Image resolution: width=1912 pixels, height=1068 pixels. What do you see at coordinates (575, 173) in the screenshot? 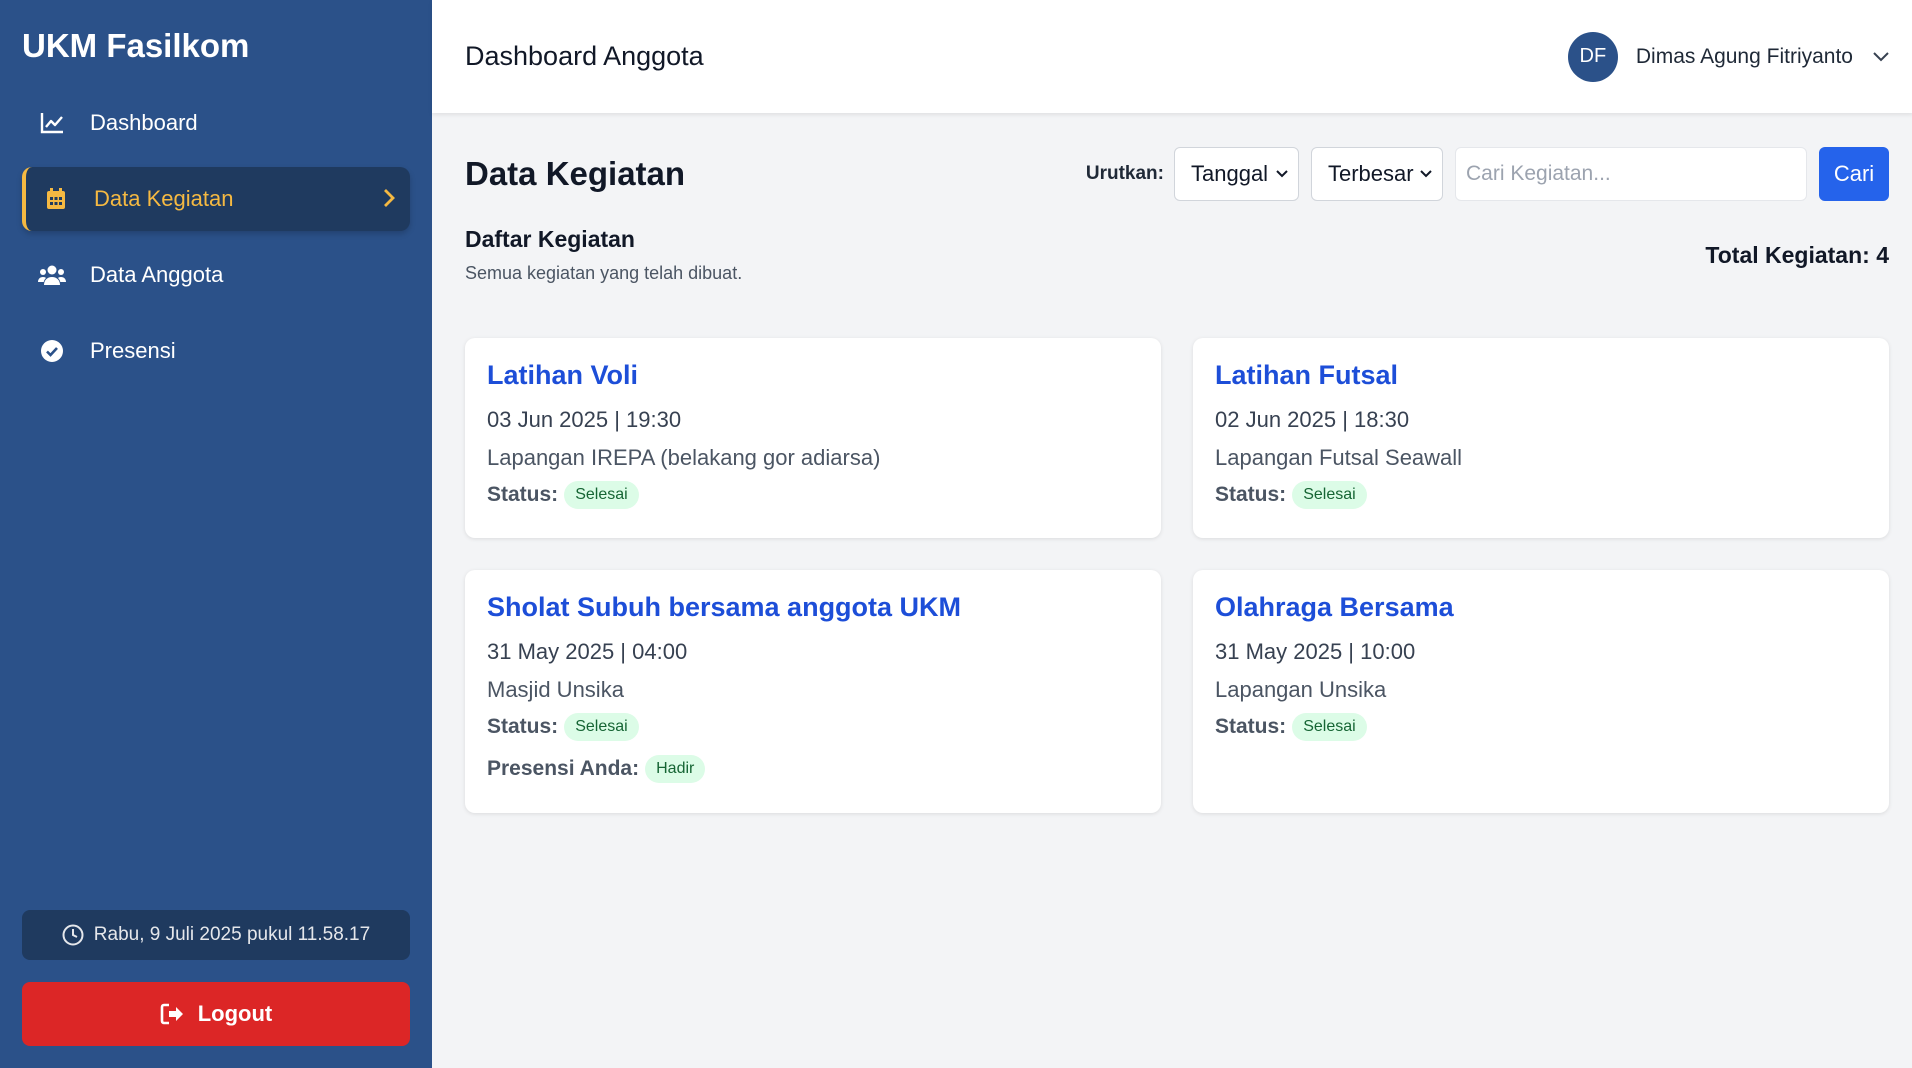
I see `page-title: Data Kegiatan` at bounding box center [575, 173].